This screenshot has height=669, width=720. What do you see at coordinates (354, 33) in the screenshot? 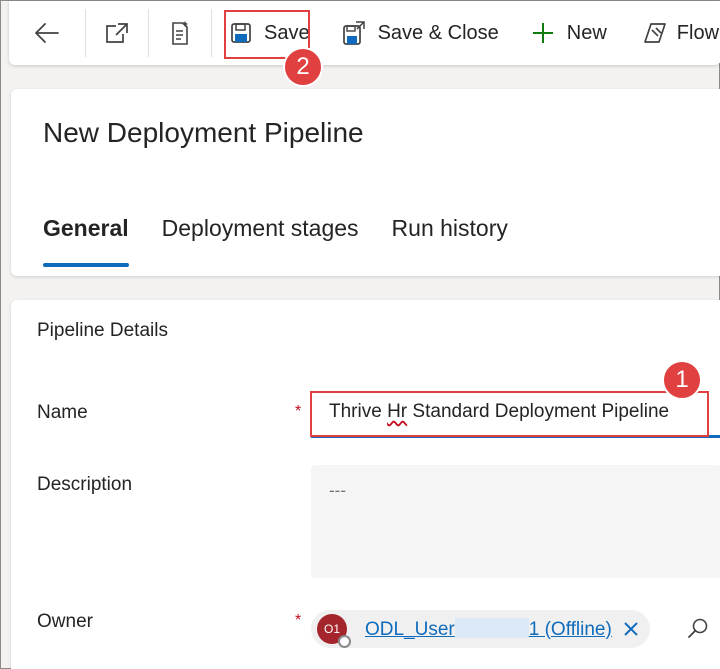
I see `save-close-icon` at bounding box center [354, 33].